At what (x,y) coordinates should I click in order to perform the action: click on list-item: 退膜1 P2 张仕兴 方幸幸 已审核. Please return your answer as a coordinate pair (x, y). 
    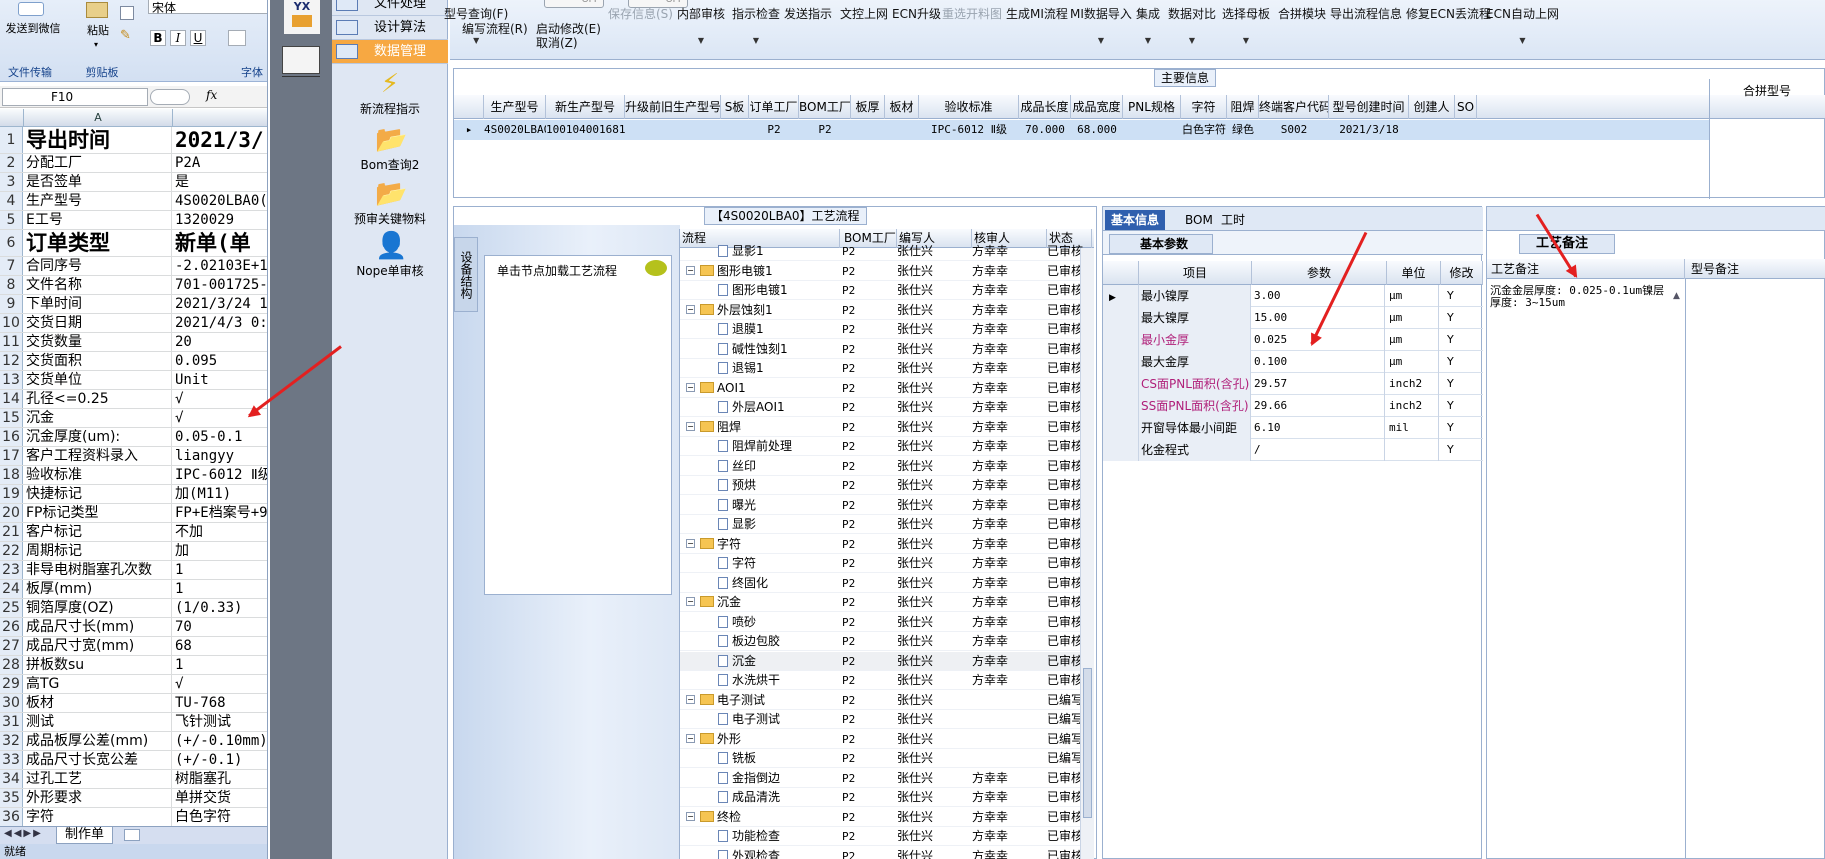
    Looking at the image, I should click on (881, 329).